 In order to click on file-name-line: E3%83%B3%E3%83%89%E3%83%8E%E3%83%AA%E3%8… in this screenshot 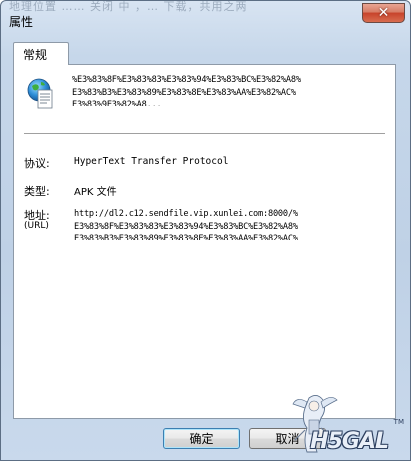, I will do `click(184, 93)`.